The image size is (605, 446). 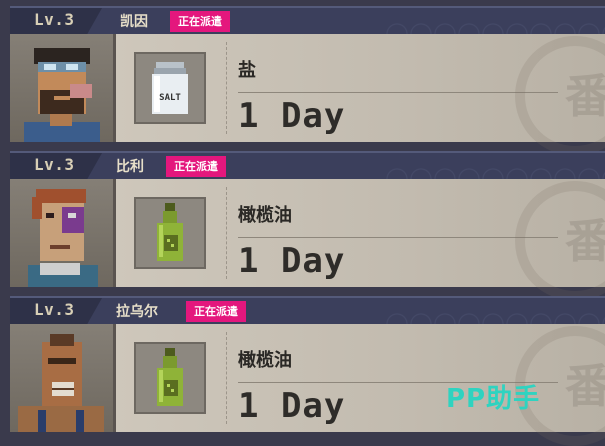 What do you see at coordinates (130, 167) in the screenshot?
I see `character-name: 比利` at bounding box center [130, 167].